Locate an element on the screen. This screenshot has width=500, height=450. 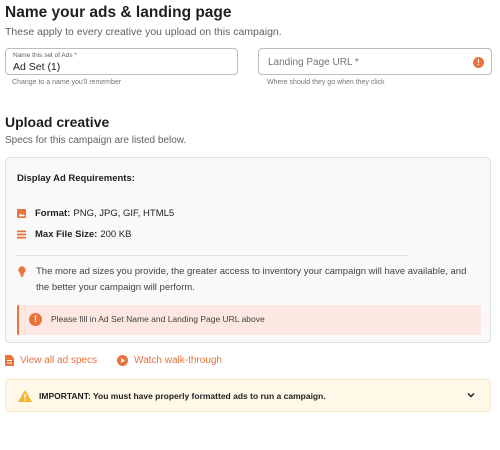
max-file-size-spec: Max File Size: 200 KB is located at coordinates (74, 234).